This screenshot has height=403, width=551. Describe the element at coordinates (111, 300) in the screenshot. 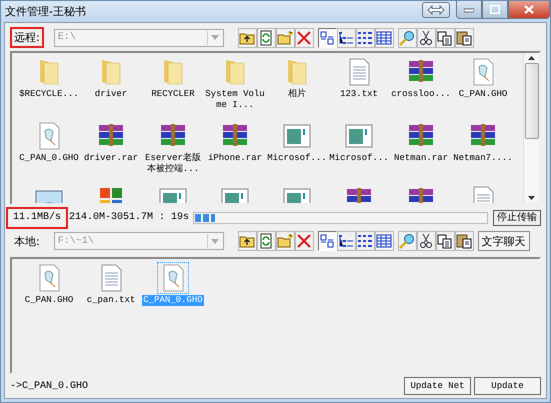

I see `file-name: c_pan.txt` at that location.